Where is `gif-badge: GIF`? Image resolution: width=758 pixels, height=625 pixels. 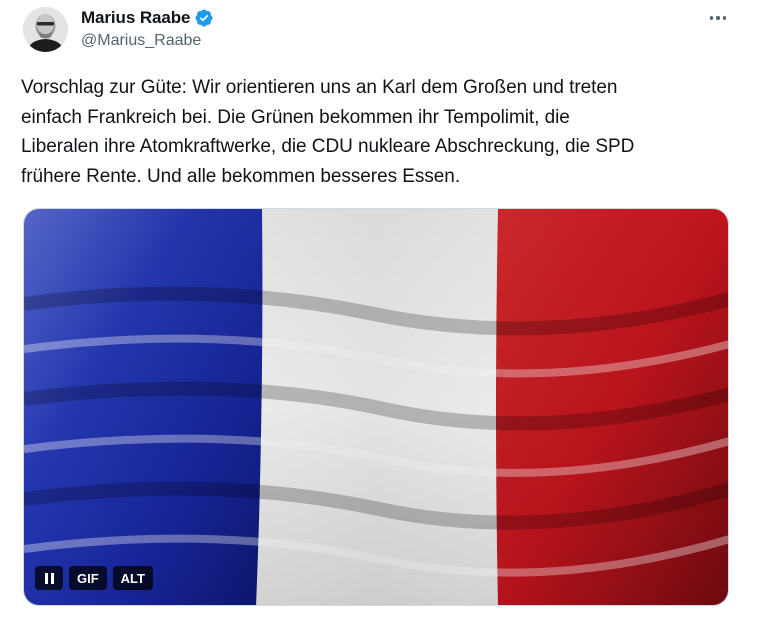 gif-badge: GIF is located at coordinates (88, 578).